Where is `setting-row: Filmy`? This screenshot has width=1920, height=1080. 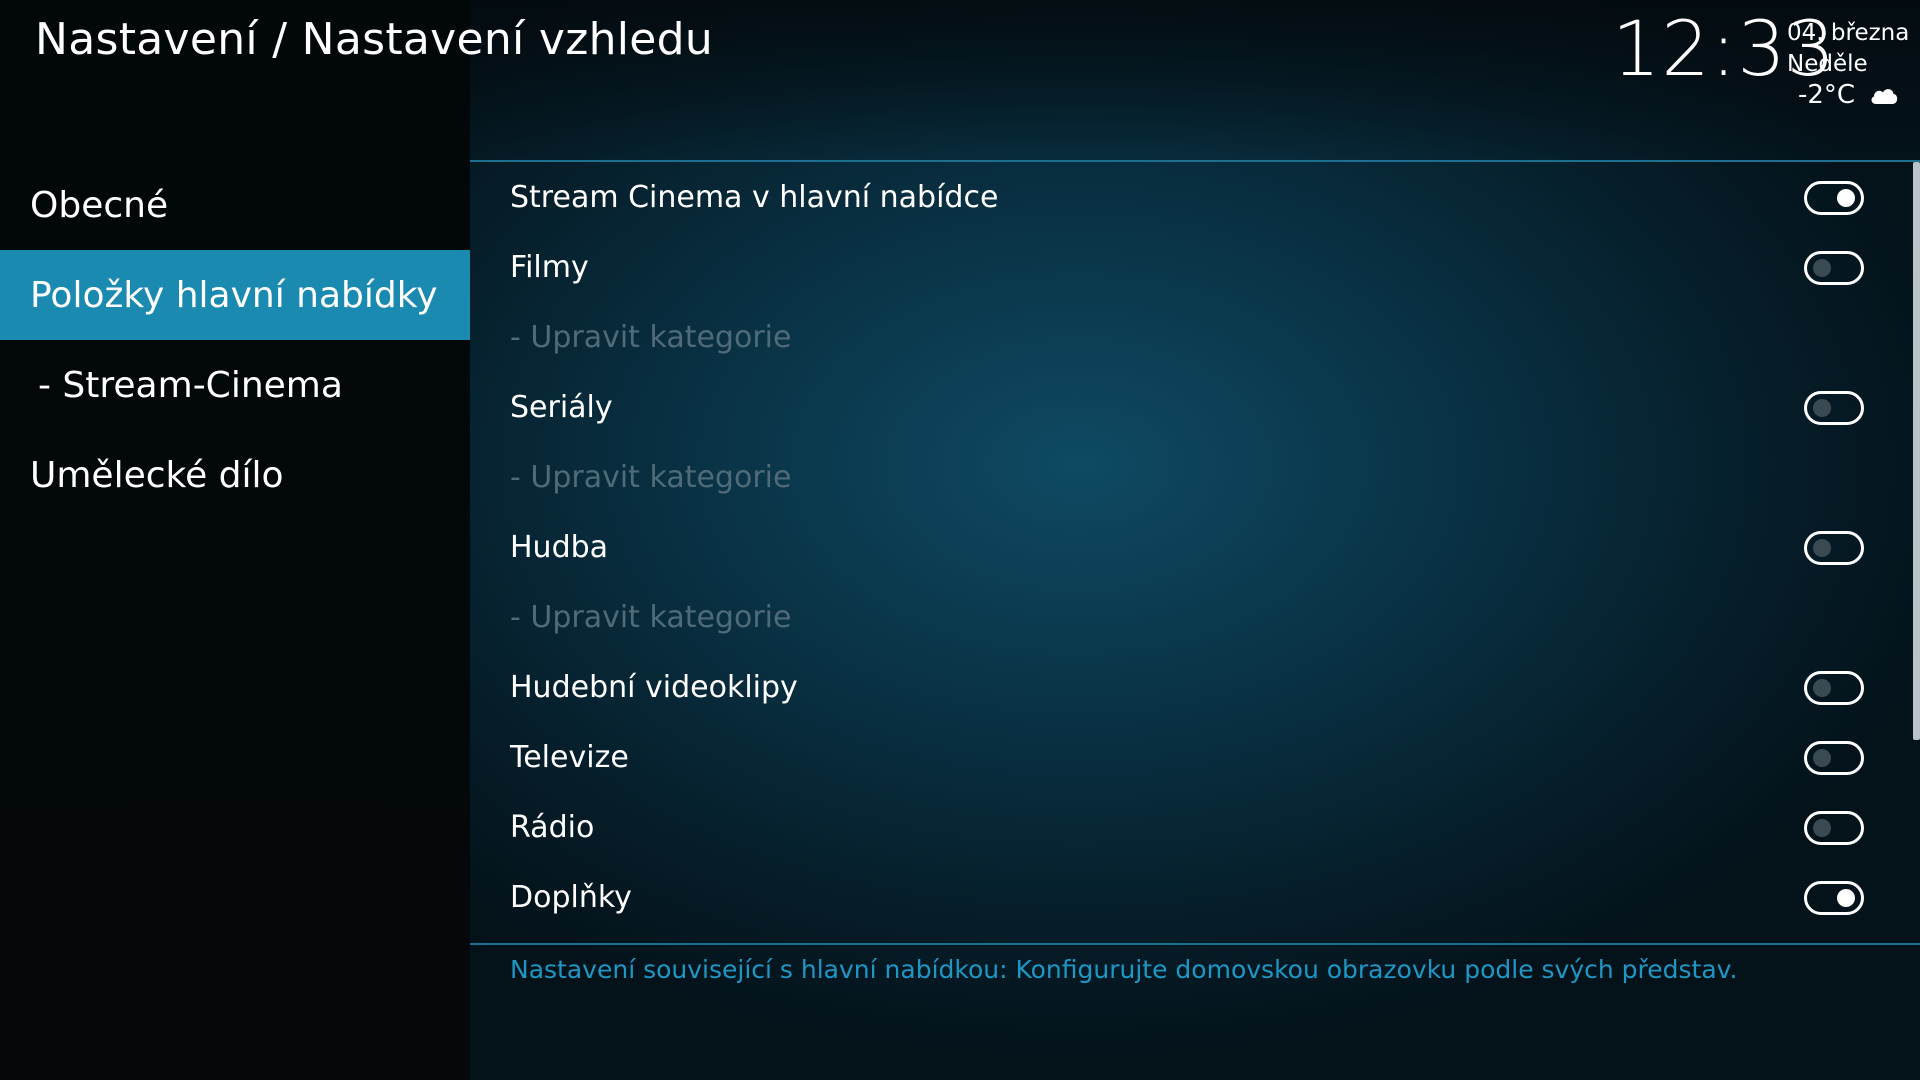
setting-row: Filmy is located at coordinates (1180, 267).